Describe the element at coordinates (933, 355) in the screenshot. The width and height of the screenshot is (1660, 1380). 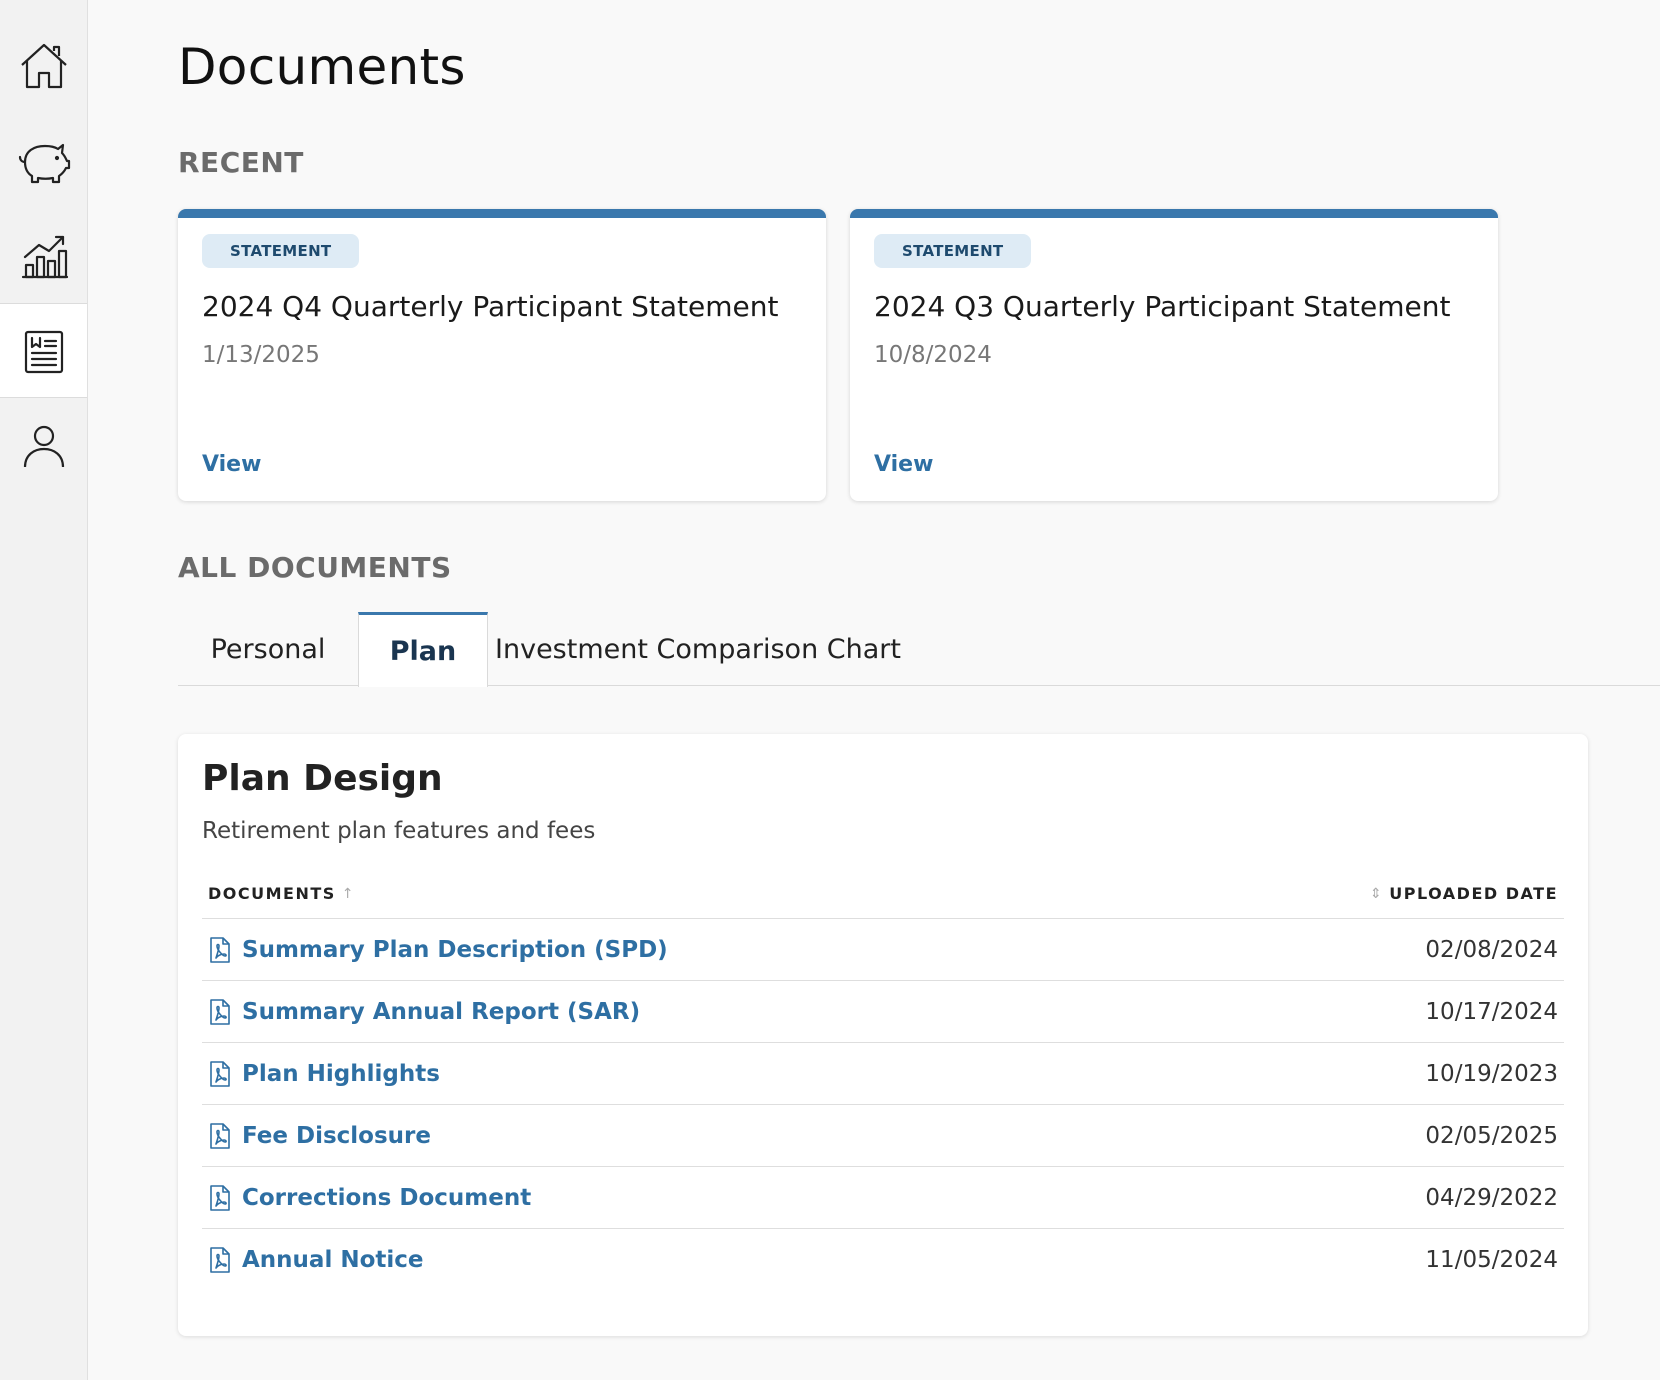
I see `card-date: 10/8/2024` at that location.